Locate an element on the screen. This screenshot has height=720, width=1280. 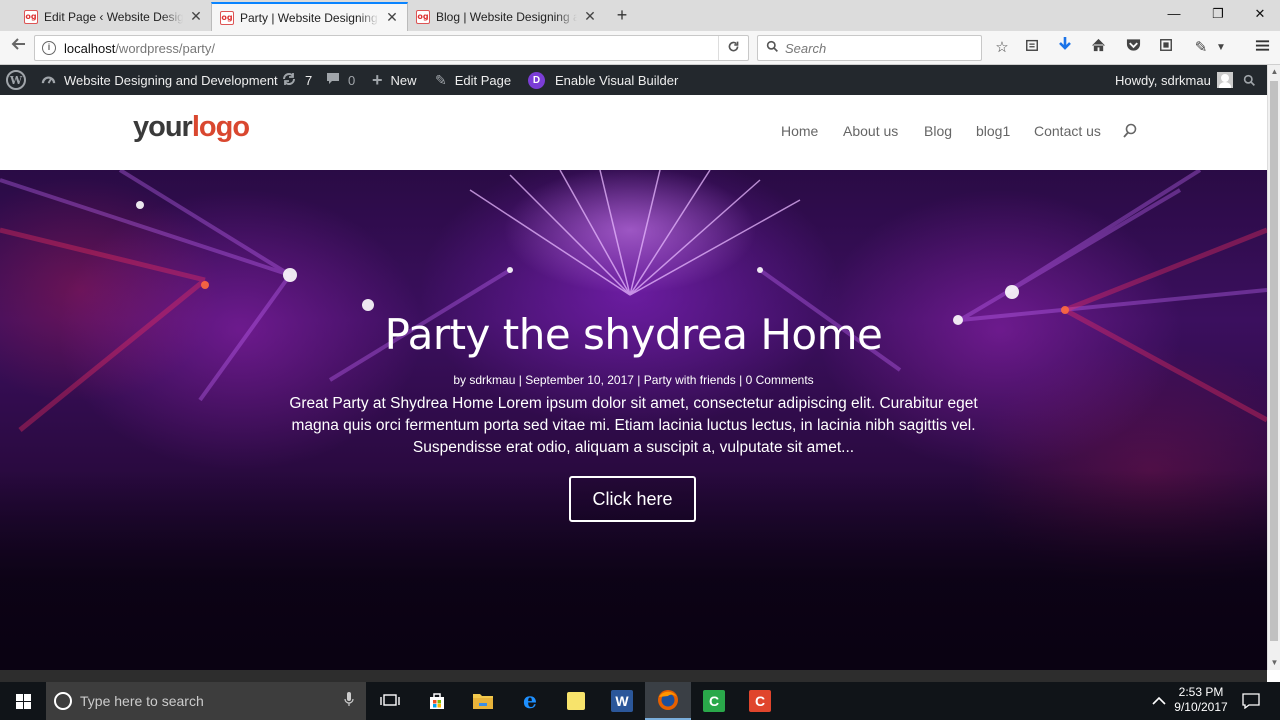
scrollbar-thumb is located at coordinates (1274, 361).